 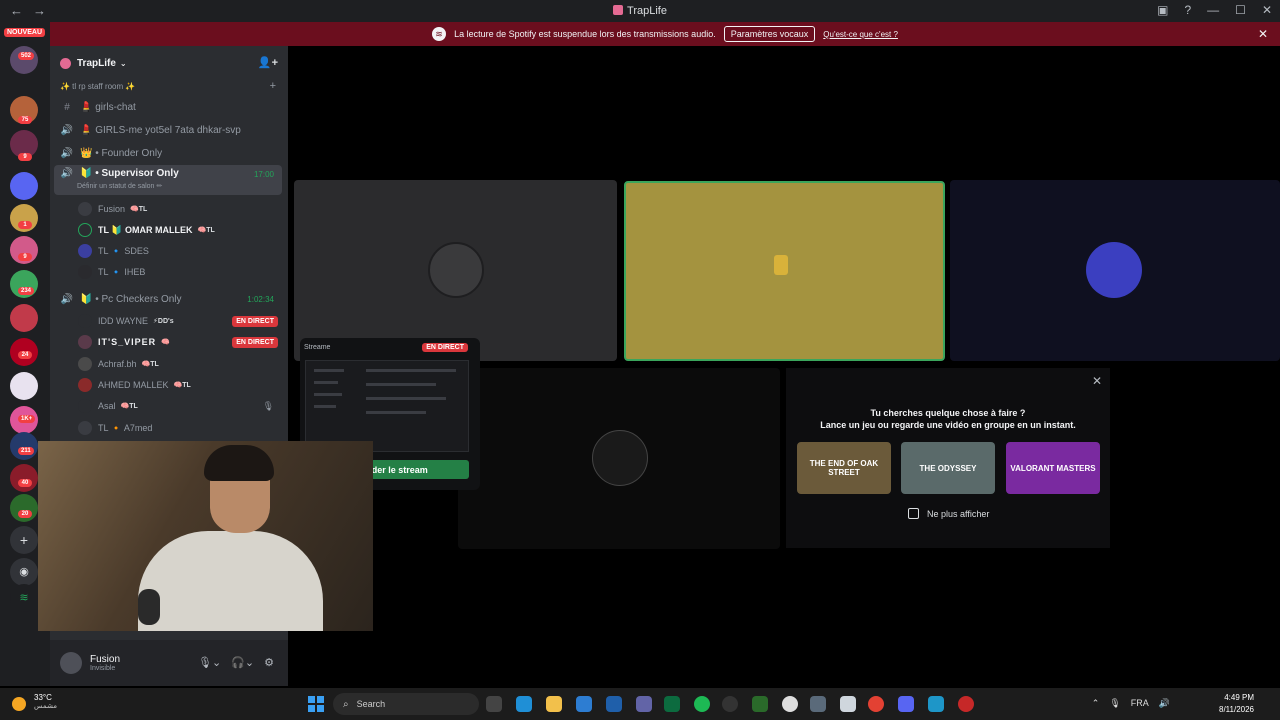 I want to click on game-card: VALORANT MASTERS, so click(x=1053, y=468).